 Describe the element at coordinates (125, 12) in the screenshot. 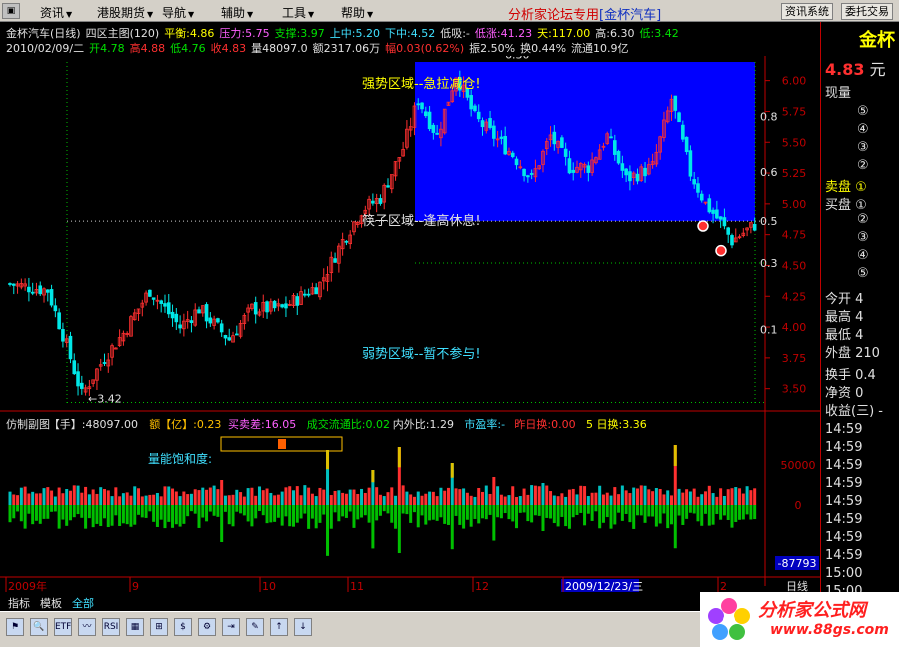

I see `menu-hk-futures: 港股期货 ▼` at that location.